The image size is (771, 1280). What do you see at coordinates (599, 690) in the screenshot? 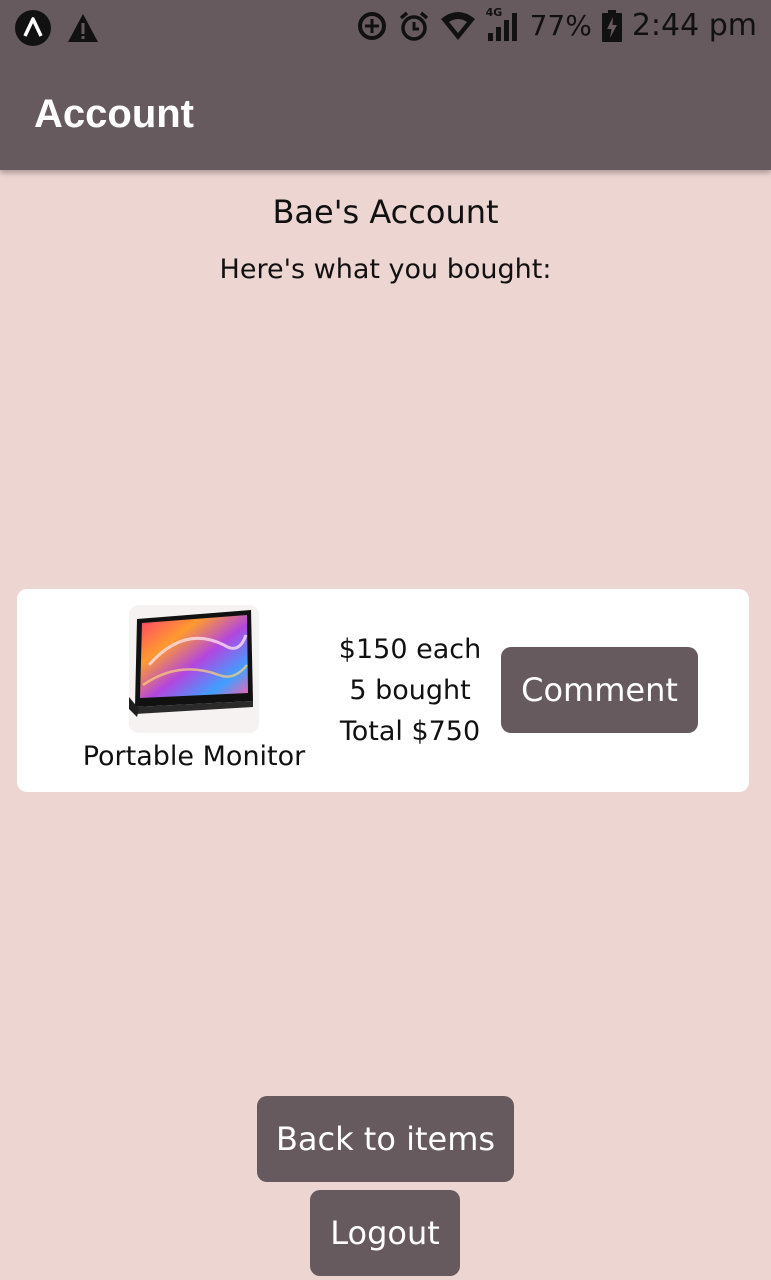
I see `comment-button: Comment` at bounding box center [599, 690].